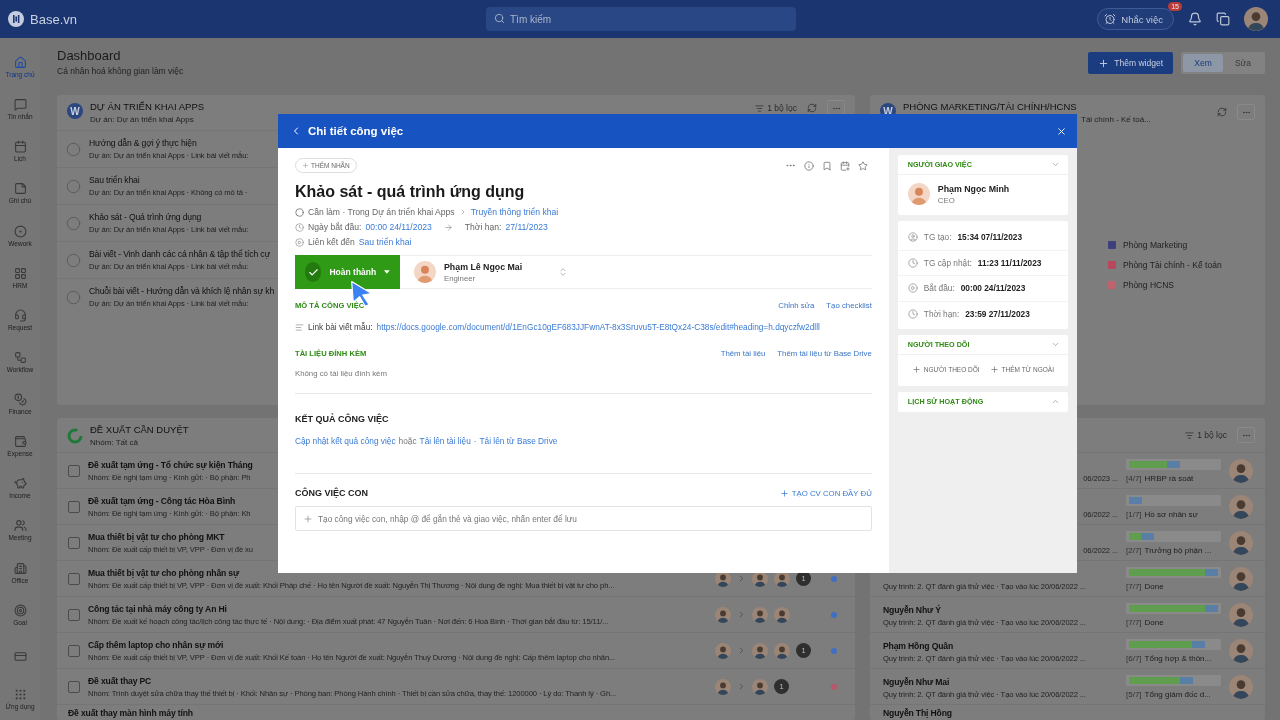 The height and width of the screenshot is (720, 1280). I want to click on bell-icon, so click(1195, 19).